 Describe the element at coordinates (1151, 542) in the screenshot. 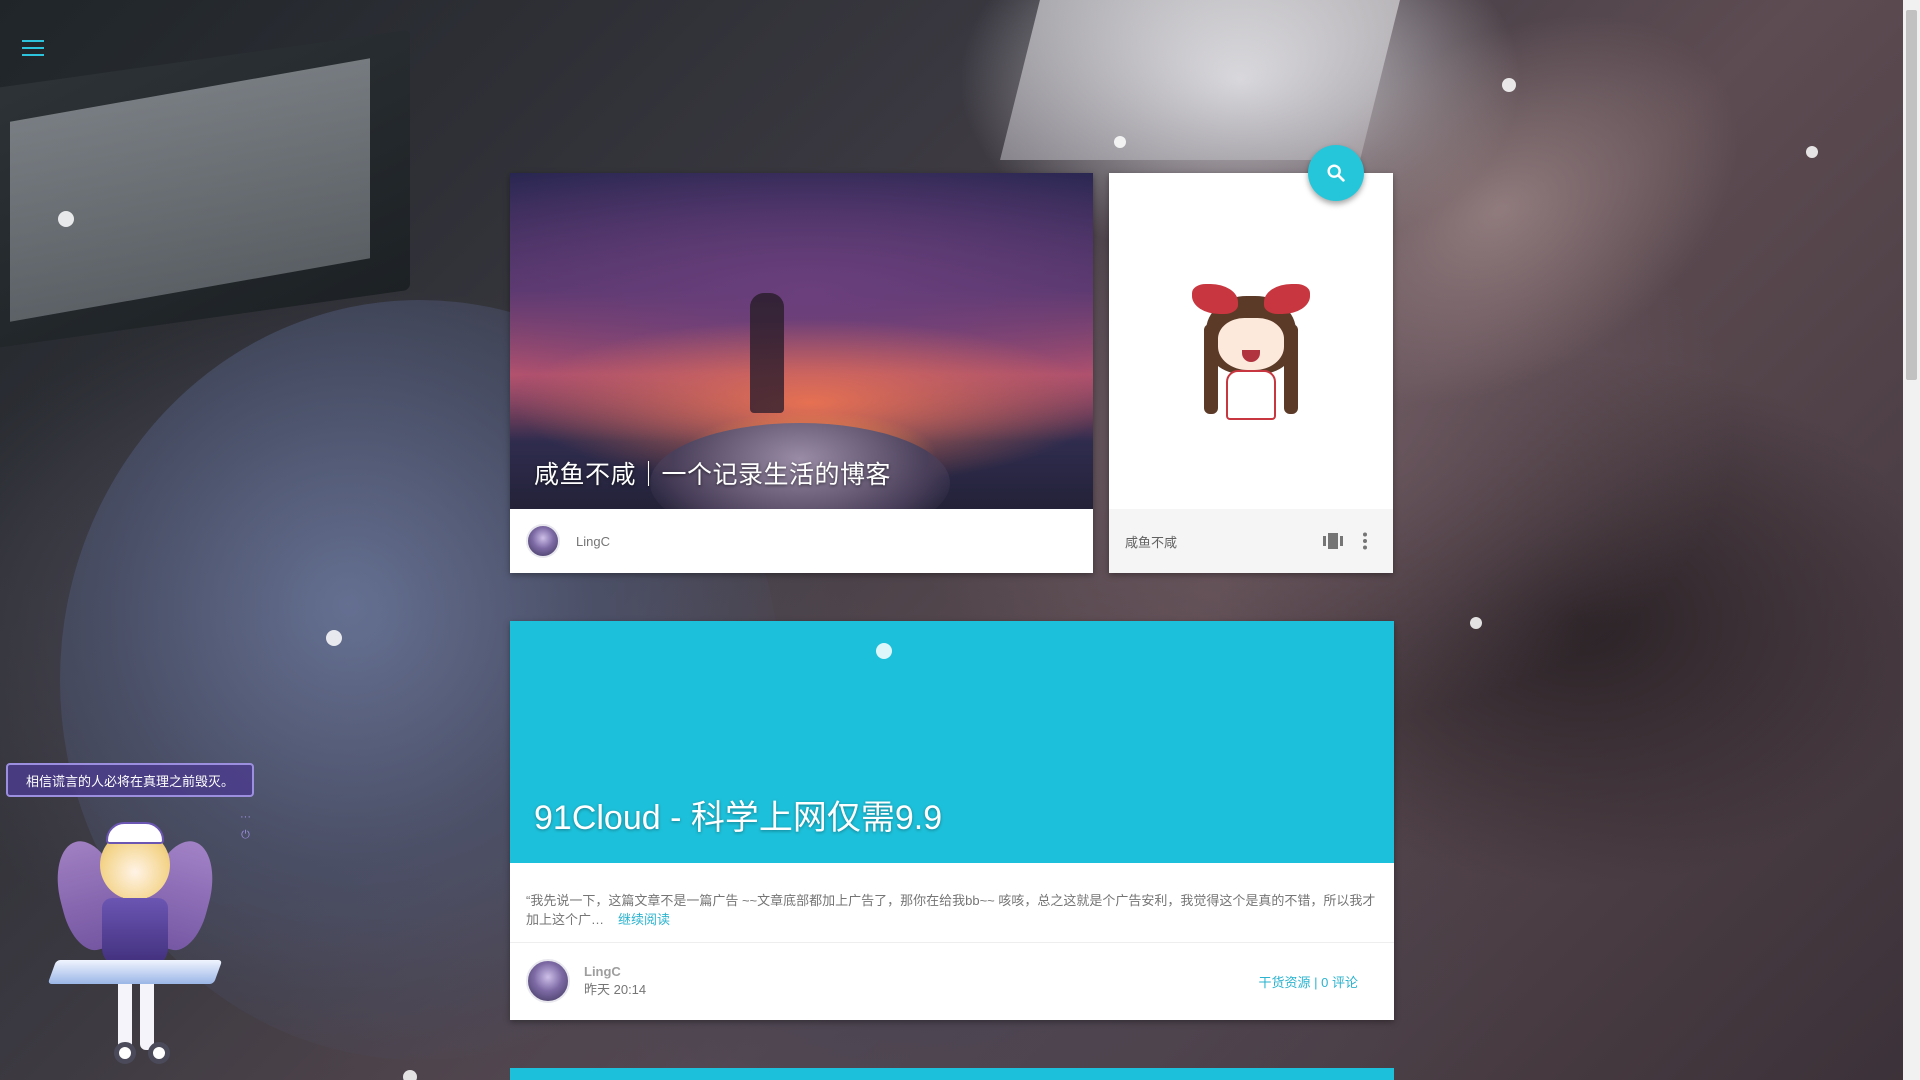

I see `site-name-label: 咸鱼不咸` at that location.